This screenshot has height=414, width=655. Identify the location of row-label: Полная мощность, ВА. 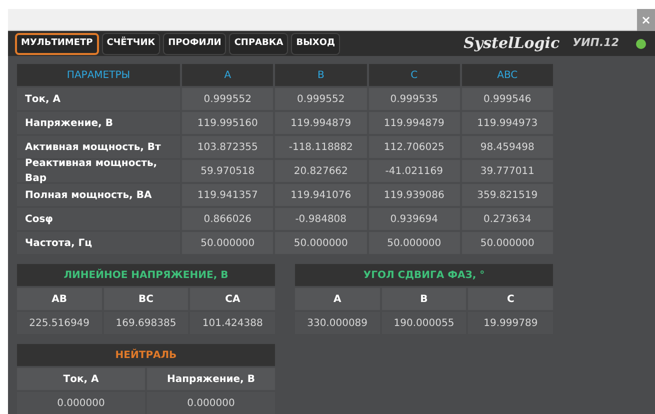
(98, 195).